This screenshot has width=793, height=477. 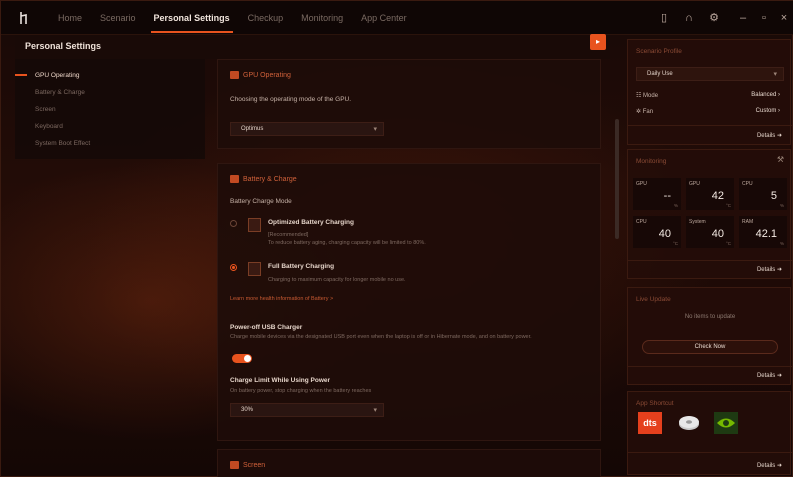 I want to click on app-shortcut-card: App Shortcut dts Details ➜, so click(x=709, y=433).